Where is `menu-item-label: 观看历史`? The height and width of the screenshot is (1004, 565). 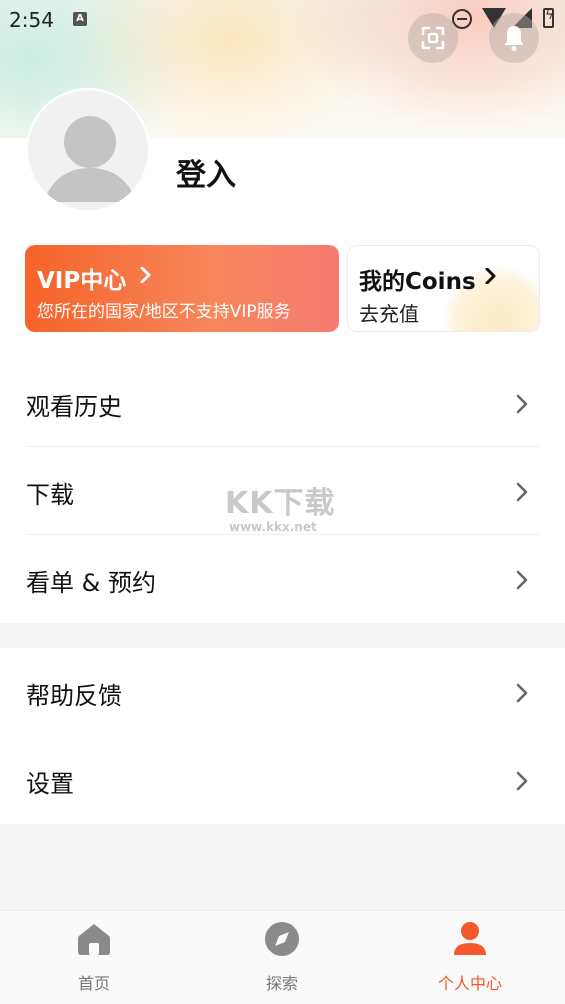
menu-item-label: 观看历史 is located at coordinates (74, 407).